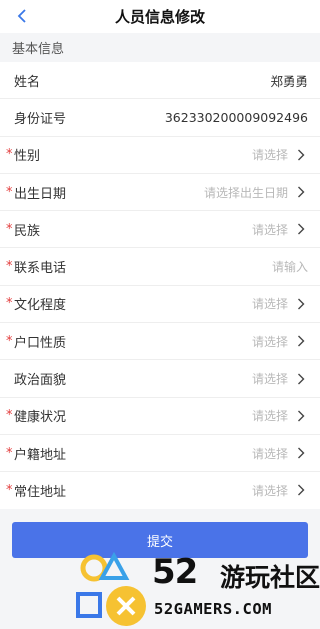  What do you see at coordinates (160, 379) in the screenshot?
I see `form-row: 政治面貌 请选择` at bounding box center [160, 379].